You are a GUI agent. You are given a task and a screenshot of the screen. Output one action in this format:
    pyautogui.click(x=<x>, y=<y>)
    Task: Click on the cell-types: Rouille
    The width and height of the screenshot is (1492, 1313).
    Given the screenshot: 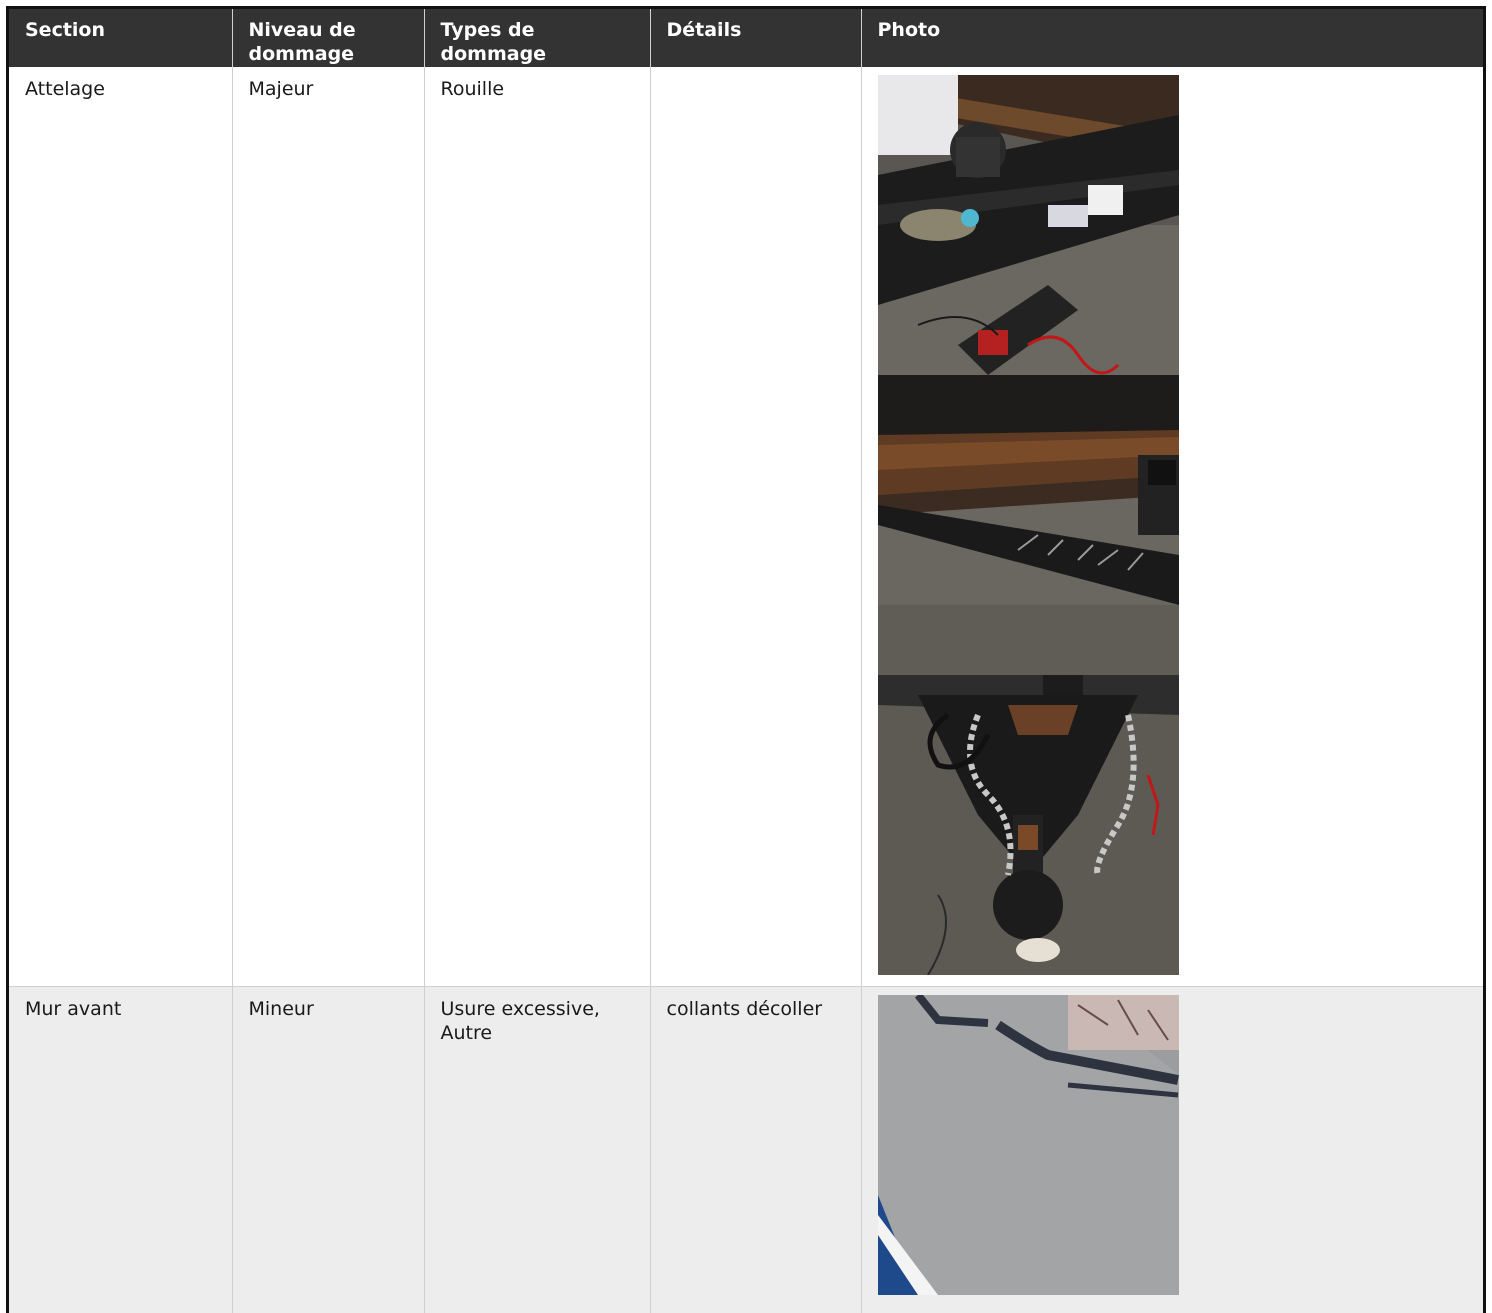 What is the action you would take?
    pyautogui.click(x=537, y=527)
    